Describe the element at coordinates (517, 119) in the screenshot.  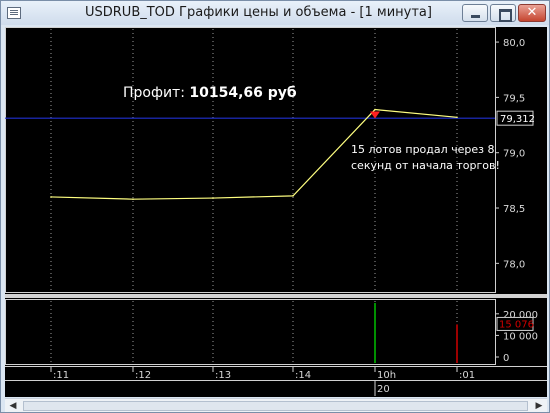
I see `current-price-label: 79,312` at that location.